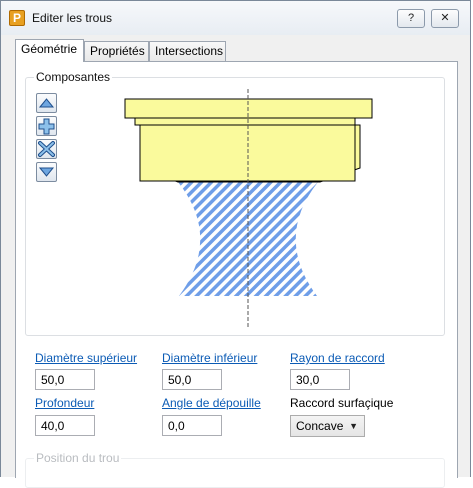 Image resolution: width=473 pixels, height=488 pixels. What do you see at coordinates (65, 379) in the screenshot?
I see `diametre-superieur-input` at bounding box center [65, 379].